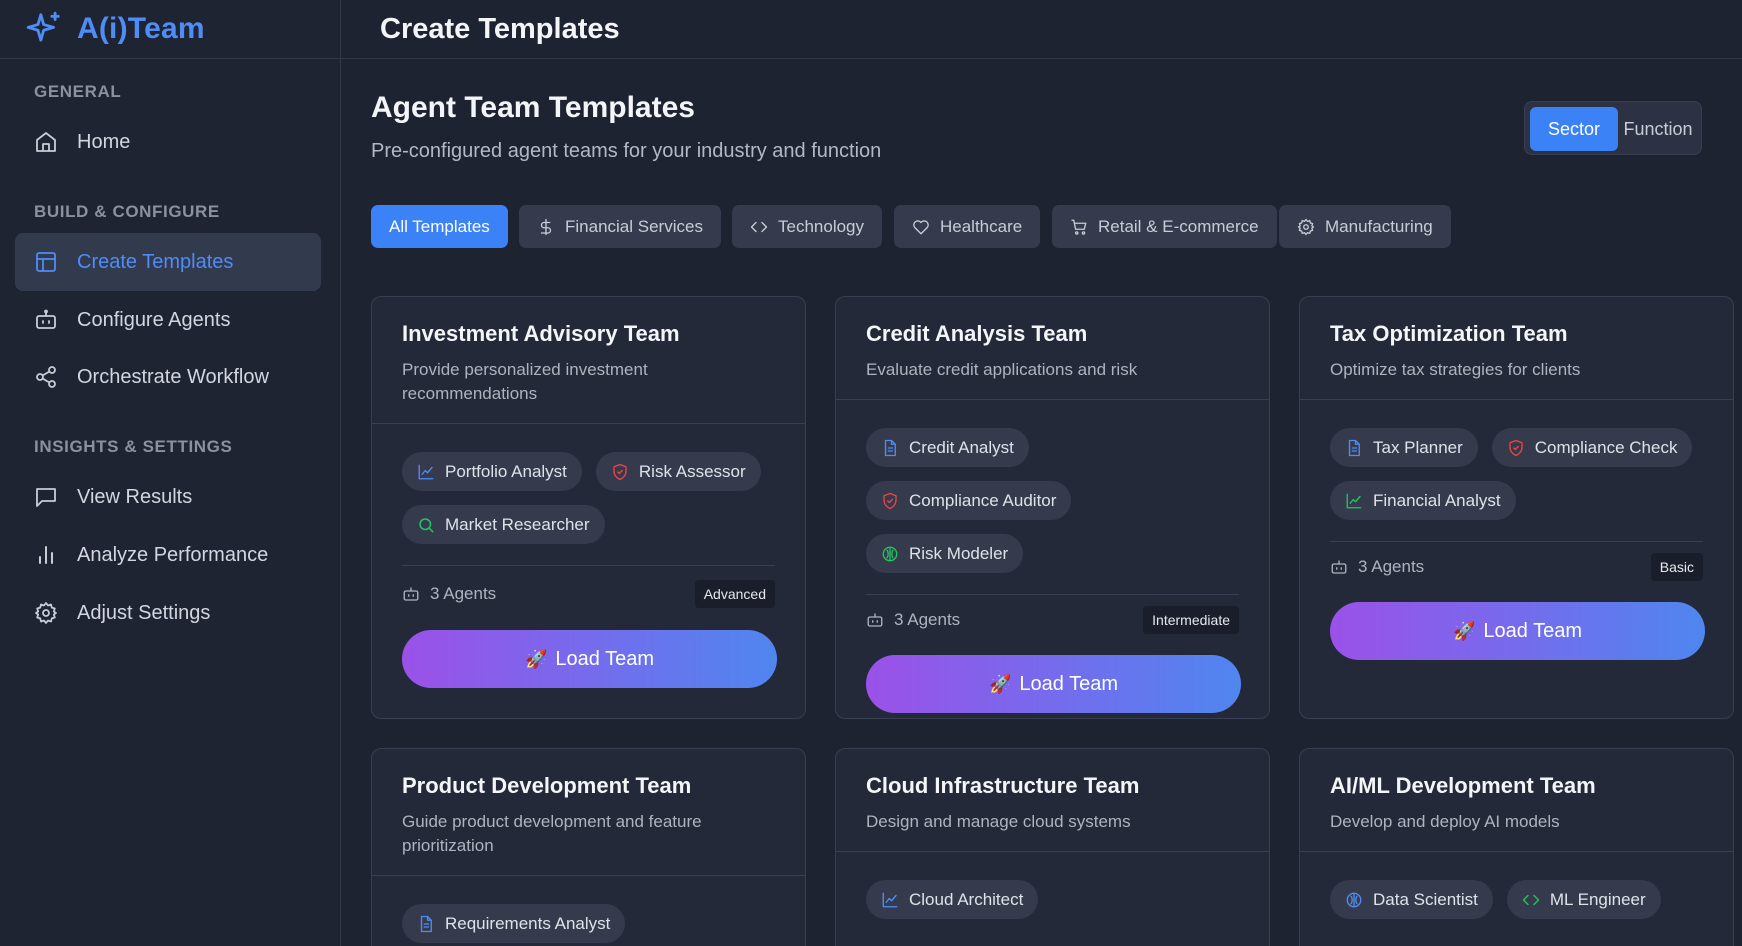 This screenshot has width=1742, height=946. I want to click on agent-list: Cloud Architect, so click(1052, 899).